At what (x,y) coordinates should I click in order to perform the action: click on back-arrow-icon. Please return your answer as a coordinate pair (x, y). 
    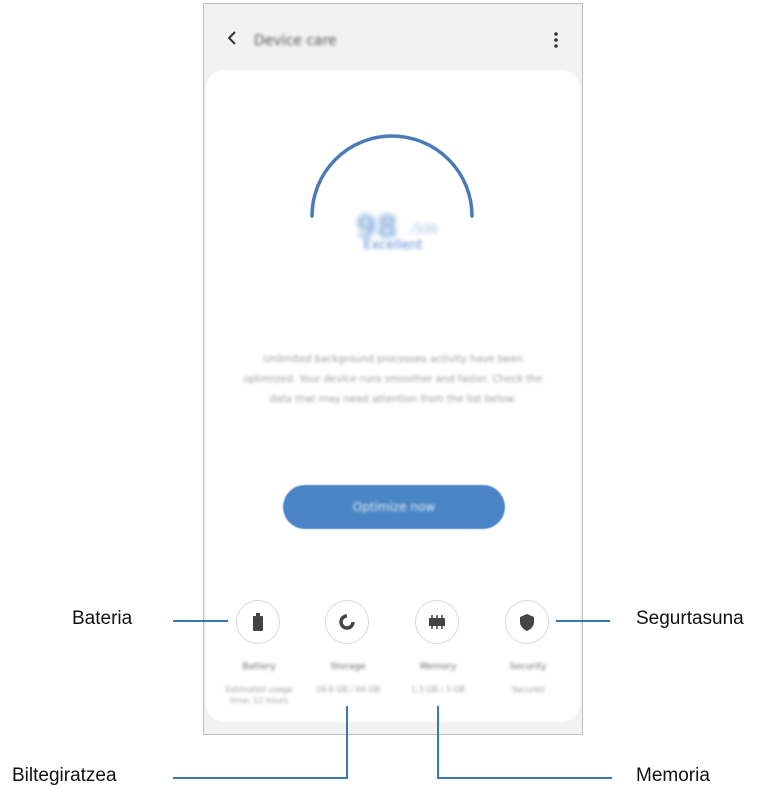
    Looking at the image, I should click on (232, 38).